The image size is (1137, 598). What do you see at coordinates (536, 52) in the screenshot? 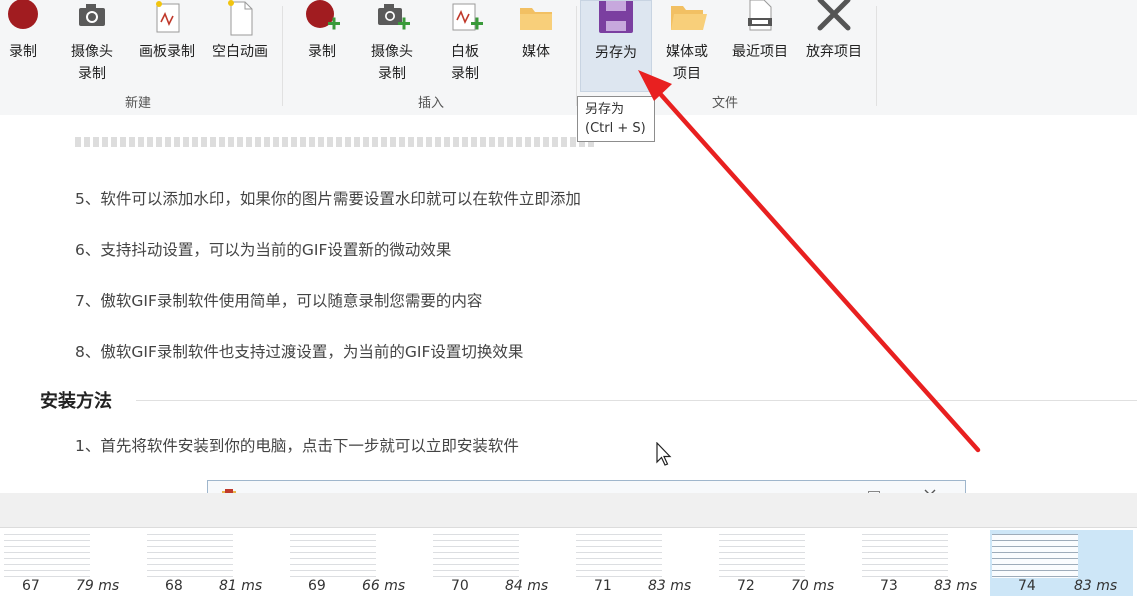
I see `insert-media-label: 媒体` at bounding box center [536, 52].